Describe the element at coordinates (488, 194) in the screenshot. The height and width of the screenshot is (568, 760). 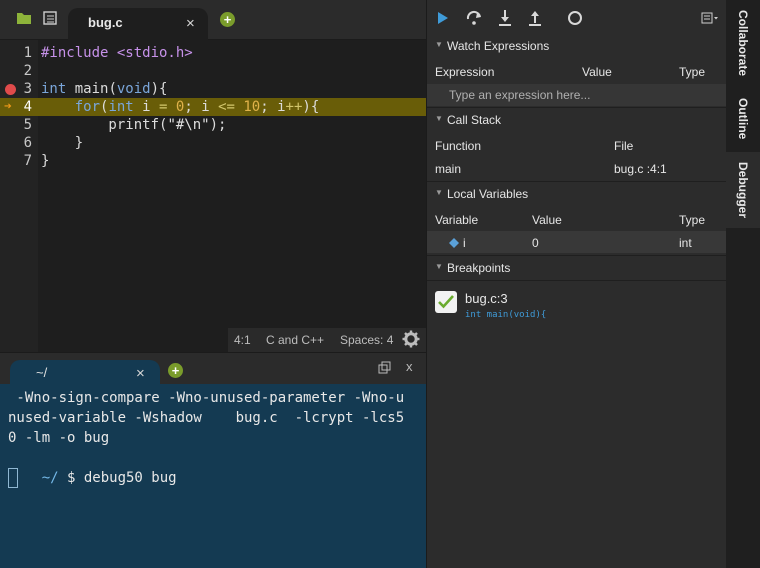
I see `section-title: Local Variables` at that location.